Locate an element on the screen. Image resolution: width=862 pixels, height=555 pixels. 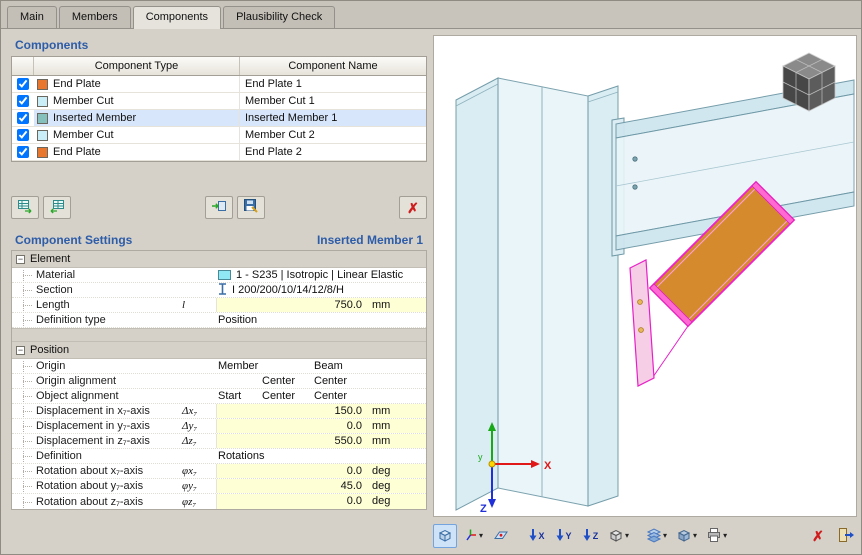
object-alignment-col3: Center is located at coordinates (339, 396).